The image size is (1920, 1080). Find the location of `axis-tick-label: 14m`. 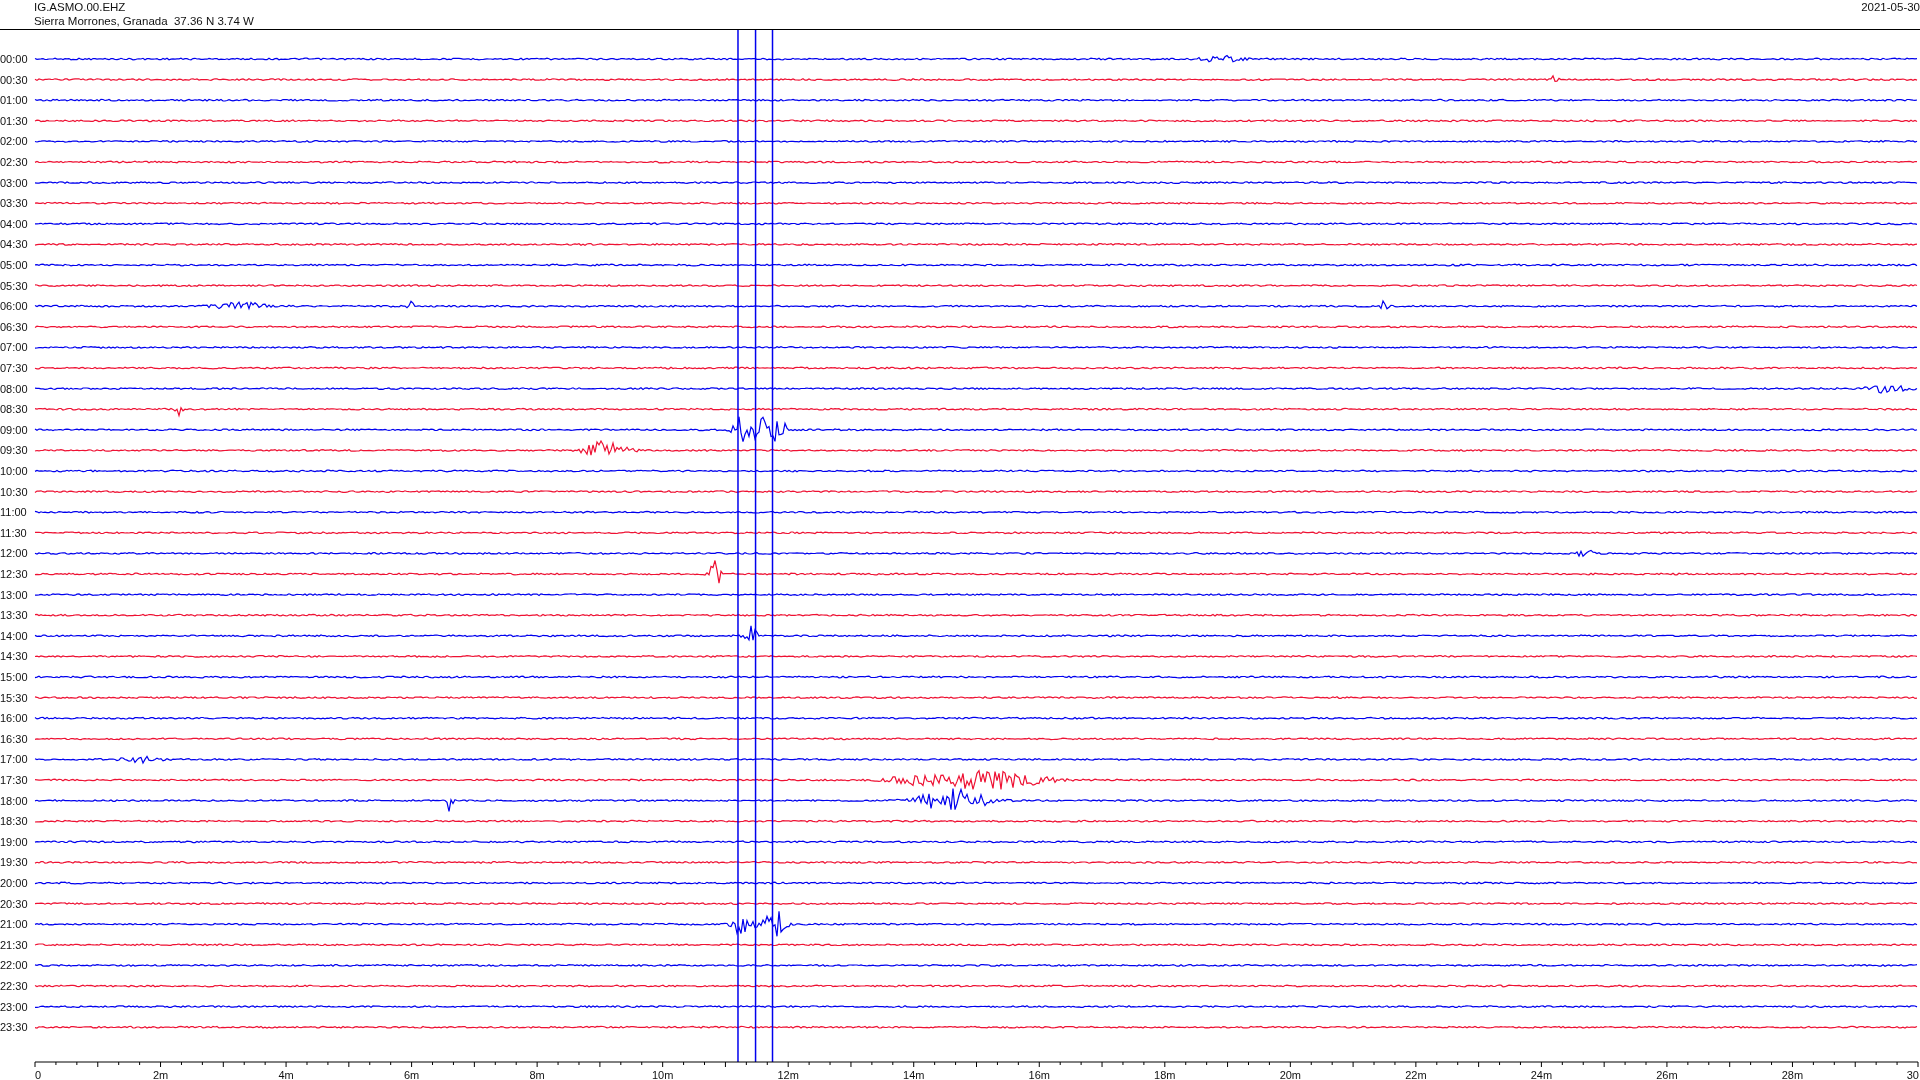

axis-tick-label: 14m is located at coordinates (914, 1074).